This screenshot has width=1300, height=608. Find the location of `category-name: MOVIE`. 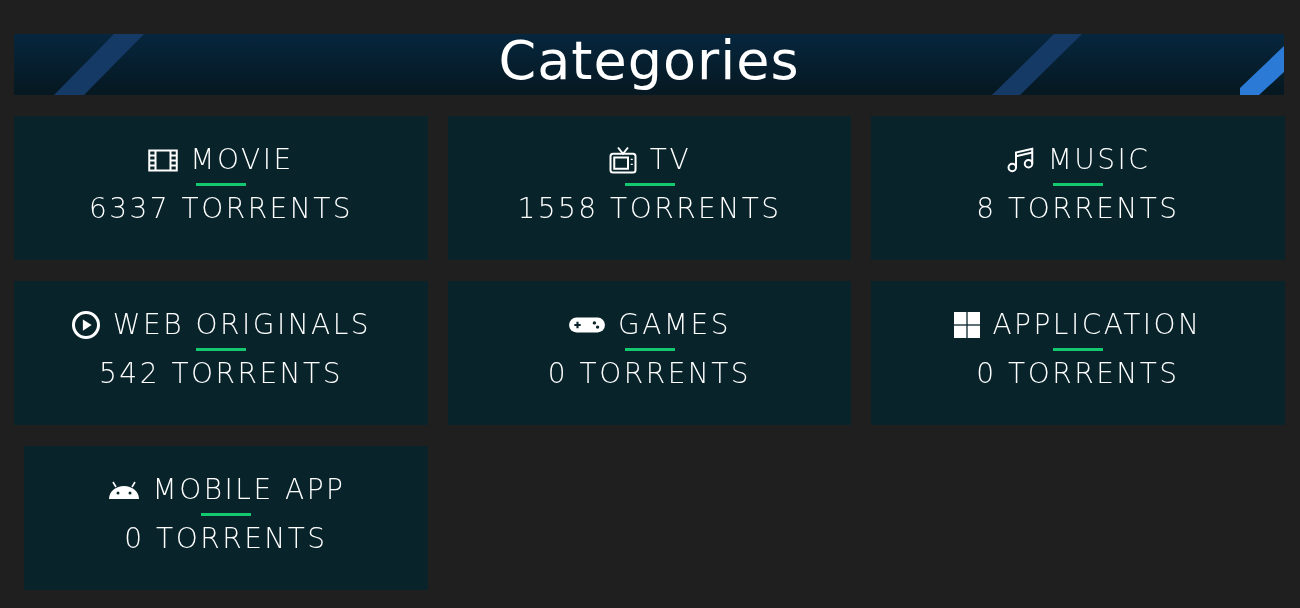

category-name: MOVIE is located at coordinates (242, 160).